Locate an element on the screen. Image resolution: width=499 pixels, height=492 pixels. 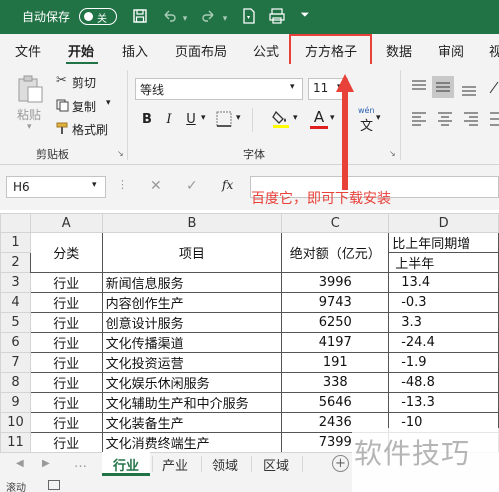
header-category-cell: 分类 is located at coordinates (66, 252).